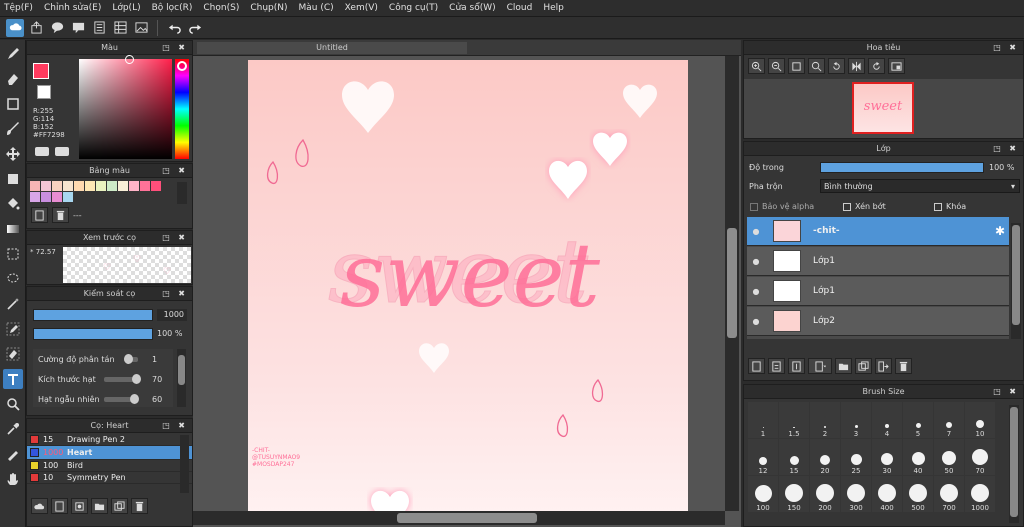 Image resolution: width=1024 pixels, height=527 pixels. I want to click on brush-size-preset: 200, so click(825, 494).